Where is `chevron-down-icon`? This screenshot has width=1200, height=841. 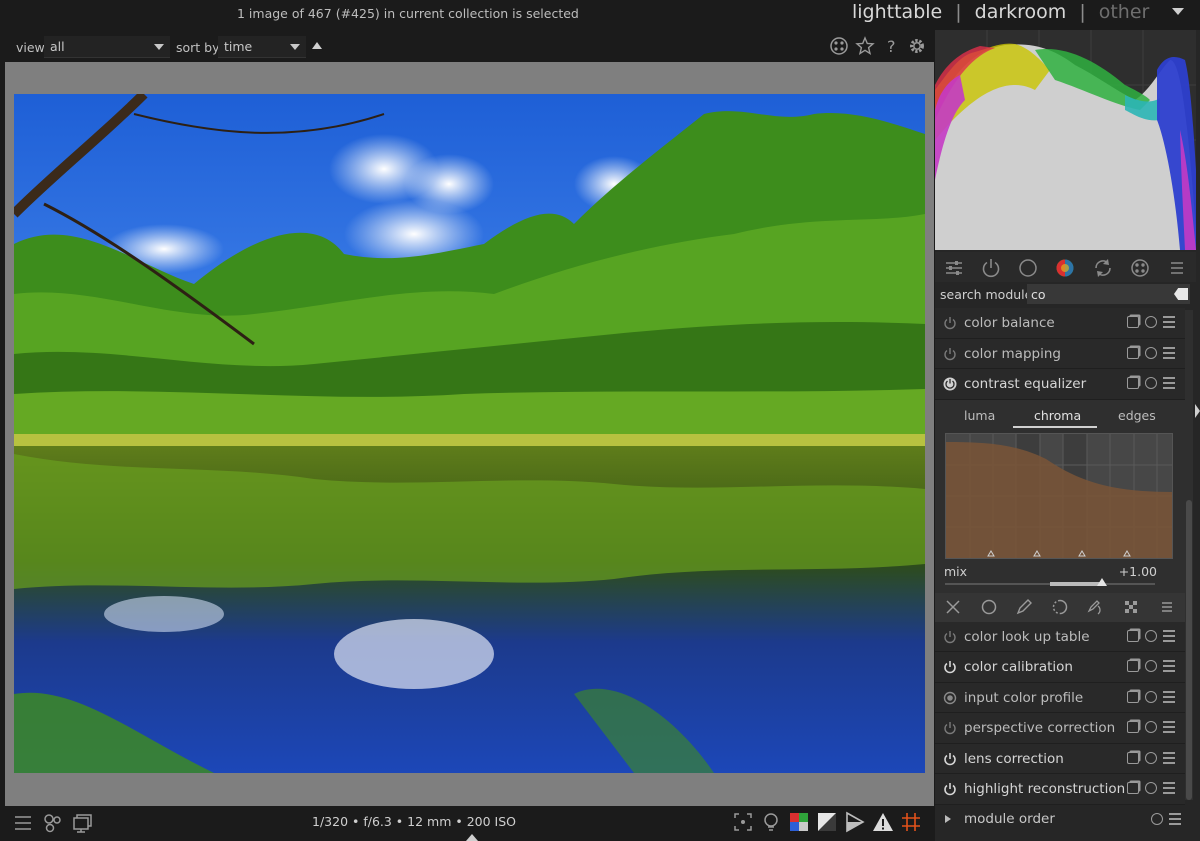
chevron-down-icon is located at coordinates (1178, 11).